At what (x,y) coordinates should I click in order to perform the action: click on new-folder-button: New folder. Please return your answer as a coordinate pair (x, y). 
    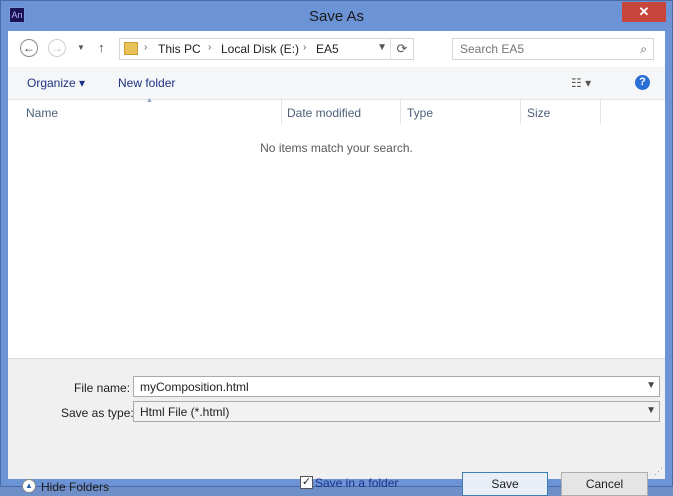
    Looking at the image, I should click on (146, 83).